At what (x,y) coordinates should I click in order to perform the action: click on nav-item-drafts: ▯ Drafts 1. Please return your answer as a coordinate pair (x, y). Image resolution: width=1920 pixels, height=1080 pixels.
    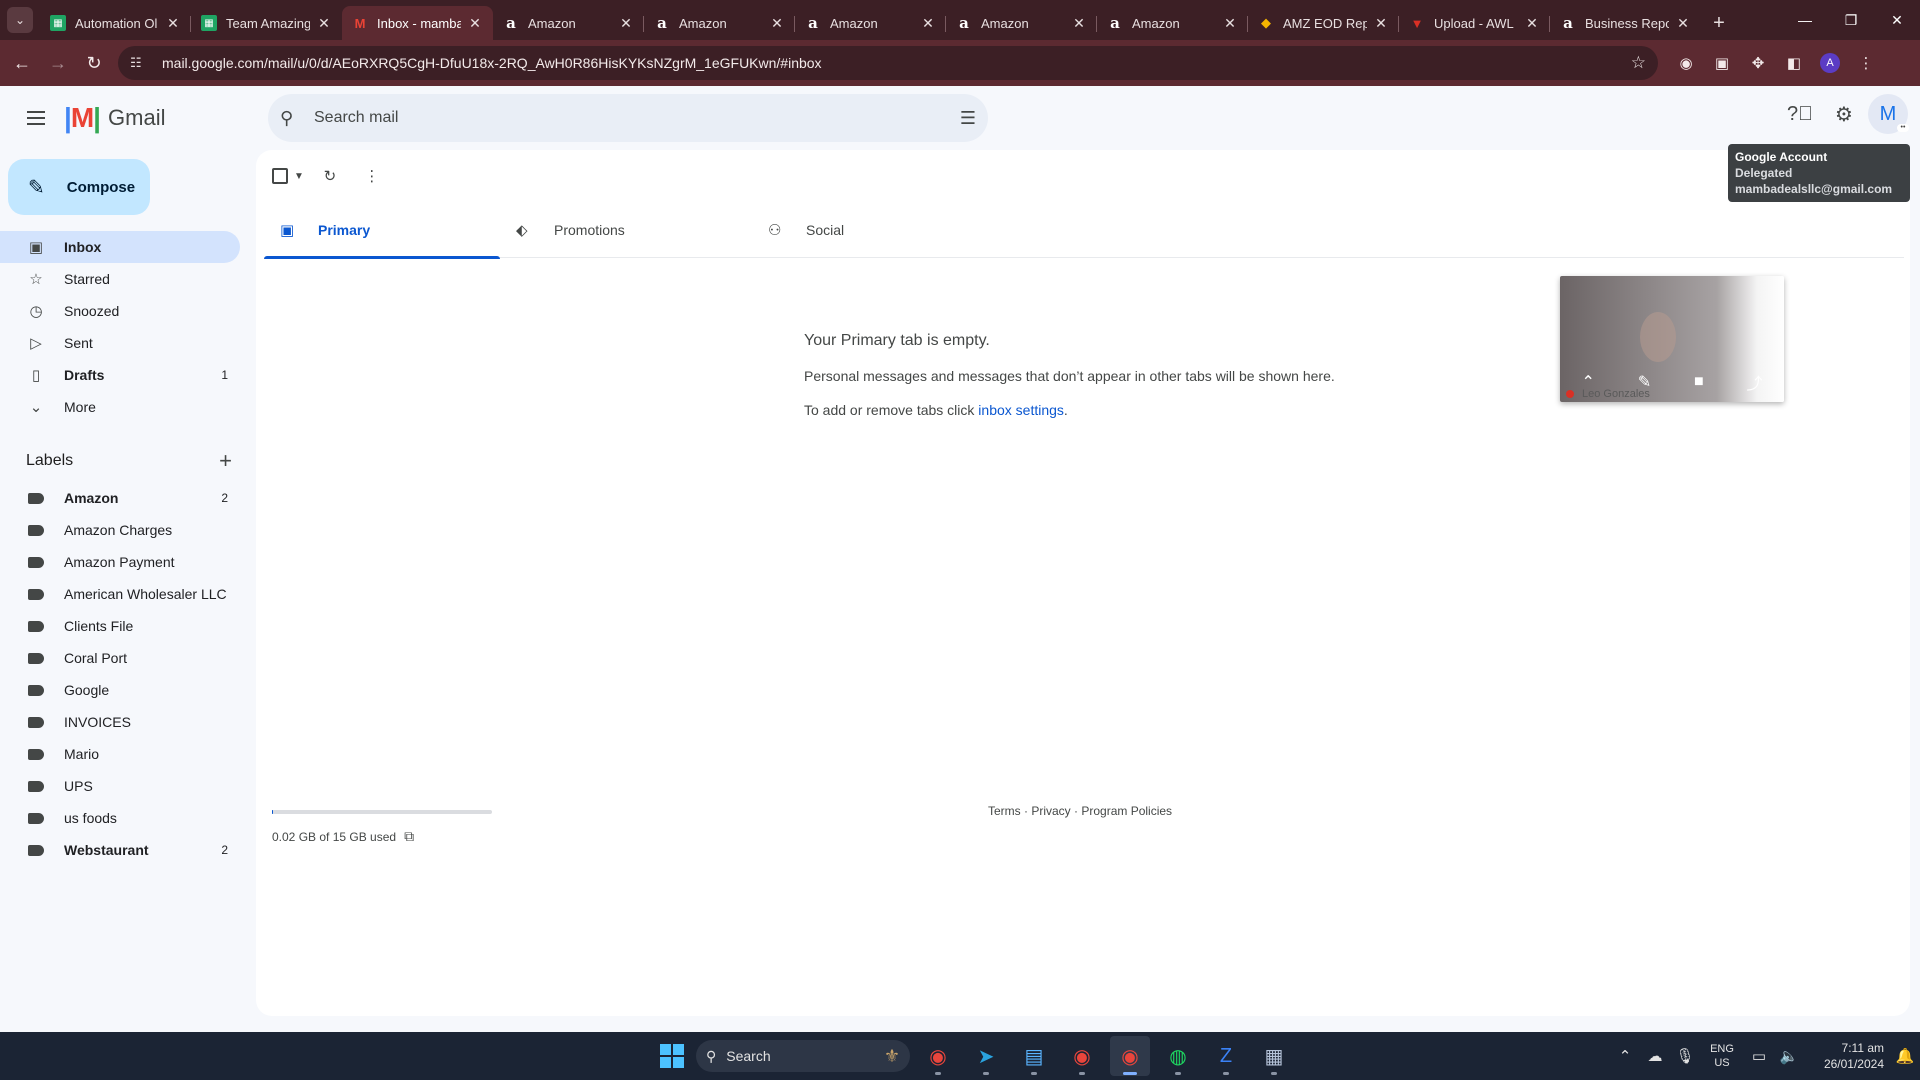
    Looking at the image, I should click on (120, 375).